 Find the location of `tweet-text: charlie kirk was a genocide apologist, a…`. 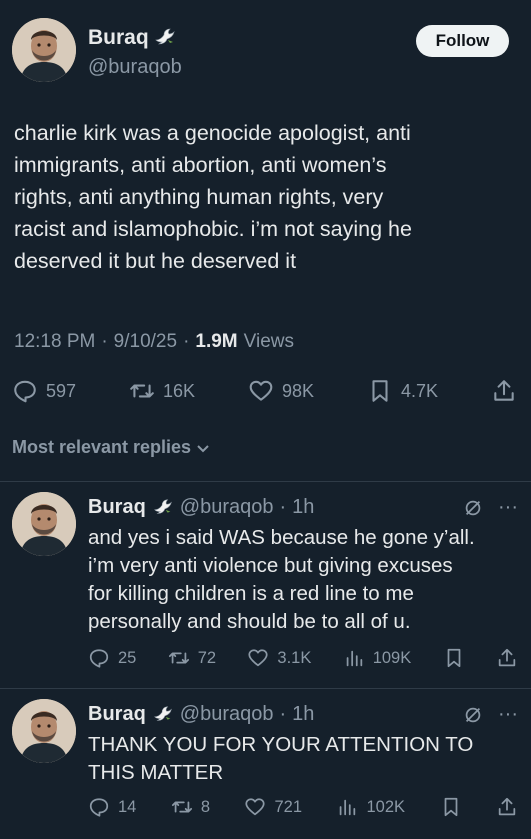

tweet-text: charlie kirk was a genocide apologist, a… is located at coordinates (213, 197).